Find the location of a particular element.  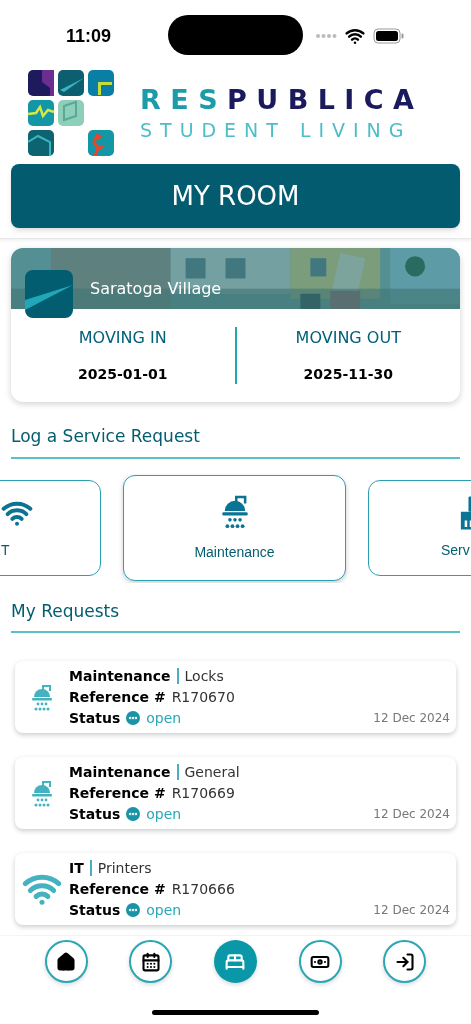

battery-icon is located at coordinates (389, 36).